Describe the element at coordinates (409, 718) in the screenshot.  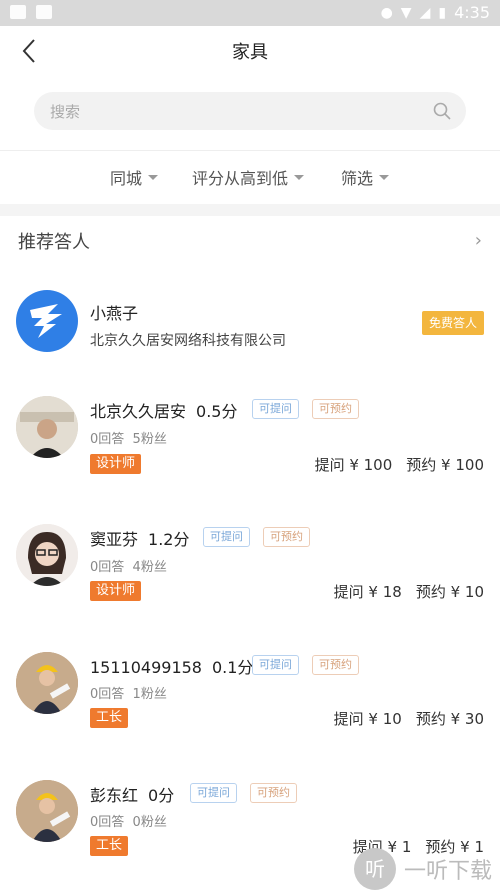
I see `price-line: 提问 ¥ 10 预约 ¥ 30` at that location.